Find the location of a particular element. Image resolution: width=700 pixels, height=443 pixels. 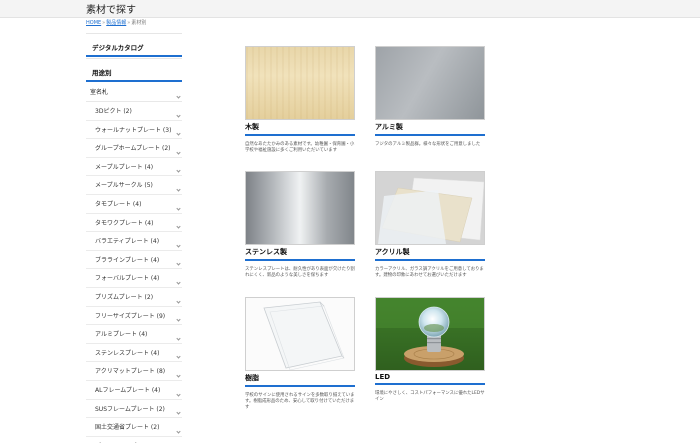

material-card-aluminum: アルミ製 フジタのアルミ製品群。様々な形状をご用意しました is located at coordinates (430, 97).